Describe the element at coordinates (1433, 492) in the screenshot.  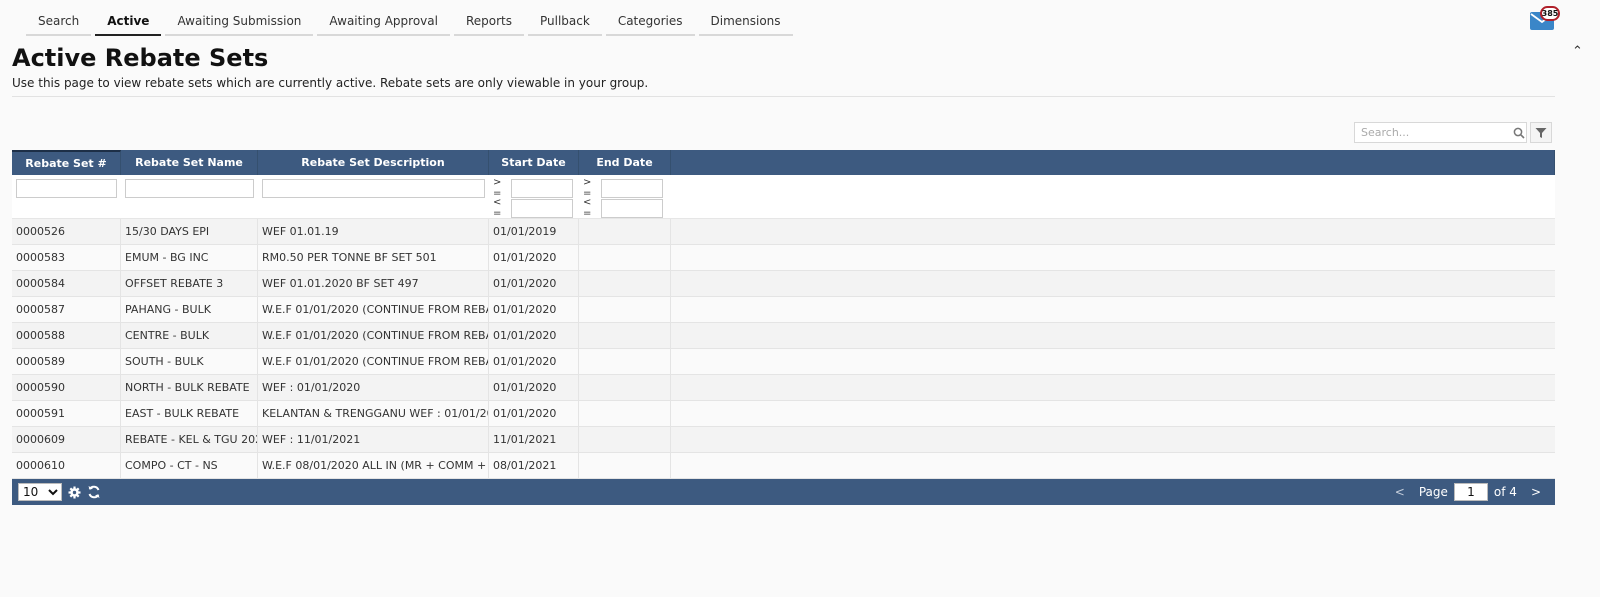
I see `page-label: Page` at that location.